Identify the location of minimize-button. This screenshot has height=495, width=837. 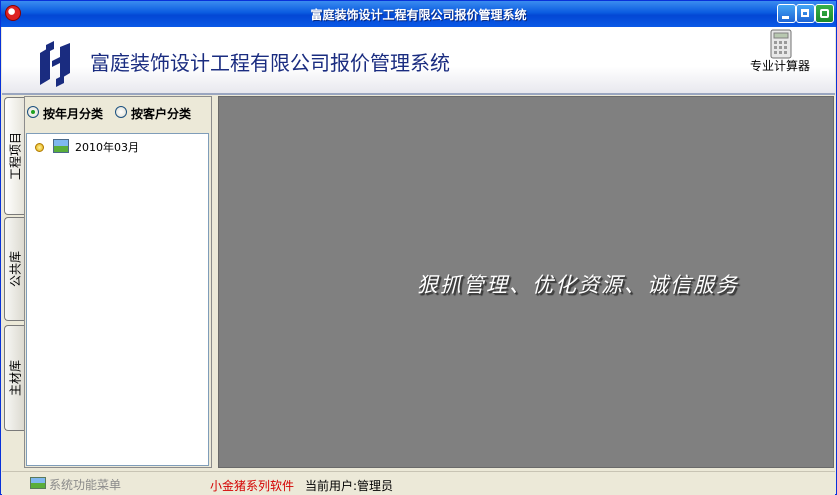
(786, 13).